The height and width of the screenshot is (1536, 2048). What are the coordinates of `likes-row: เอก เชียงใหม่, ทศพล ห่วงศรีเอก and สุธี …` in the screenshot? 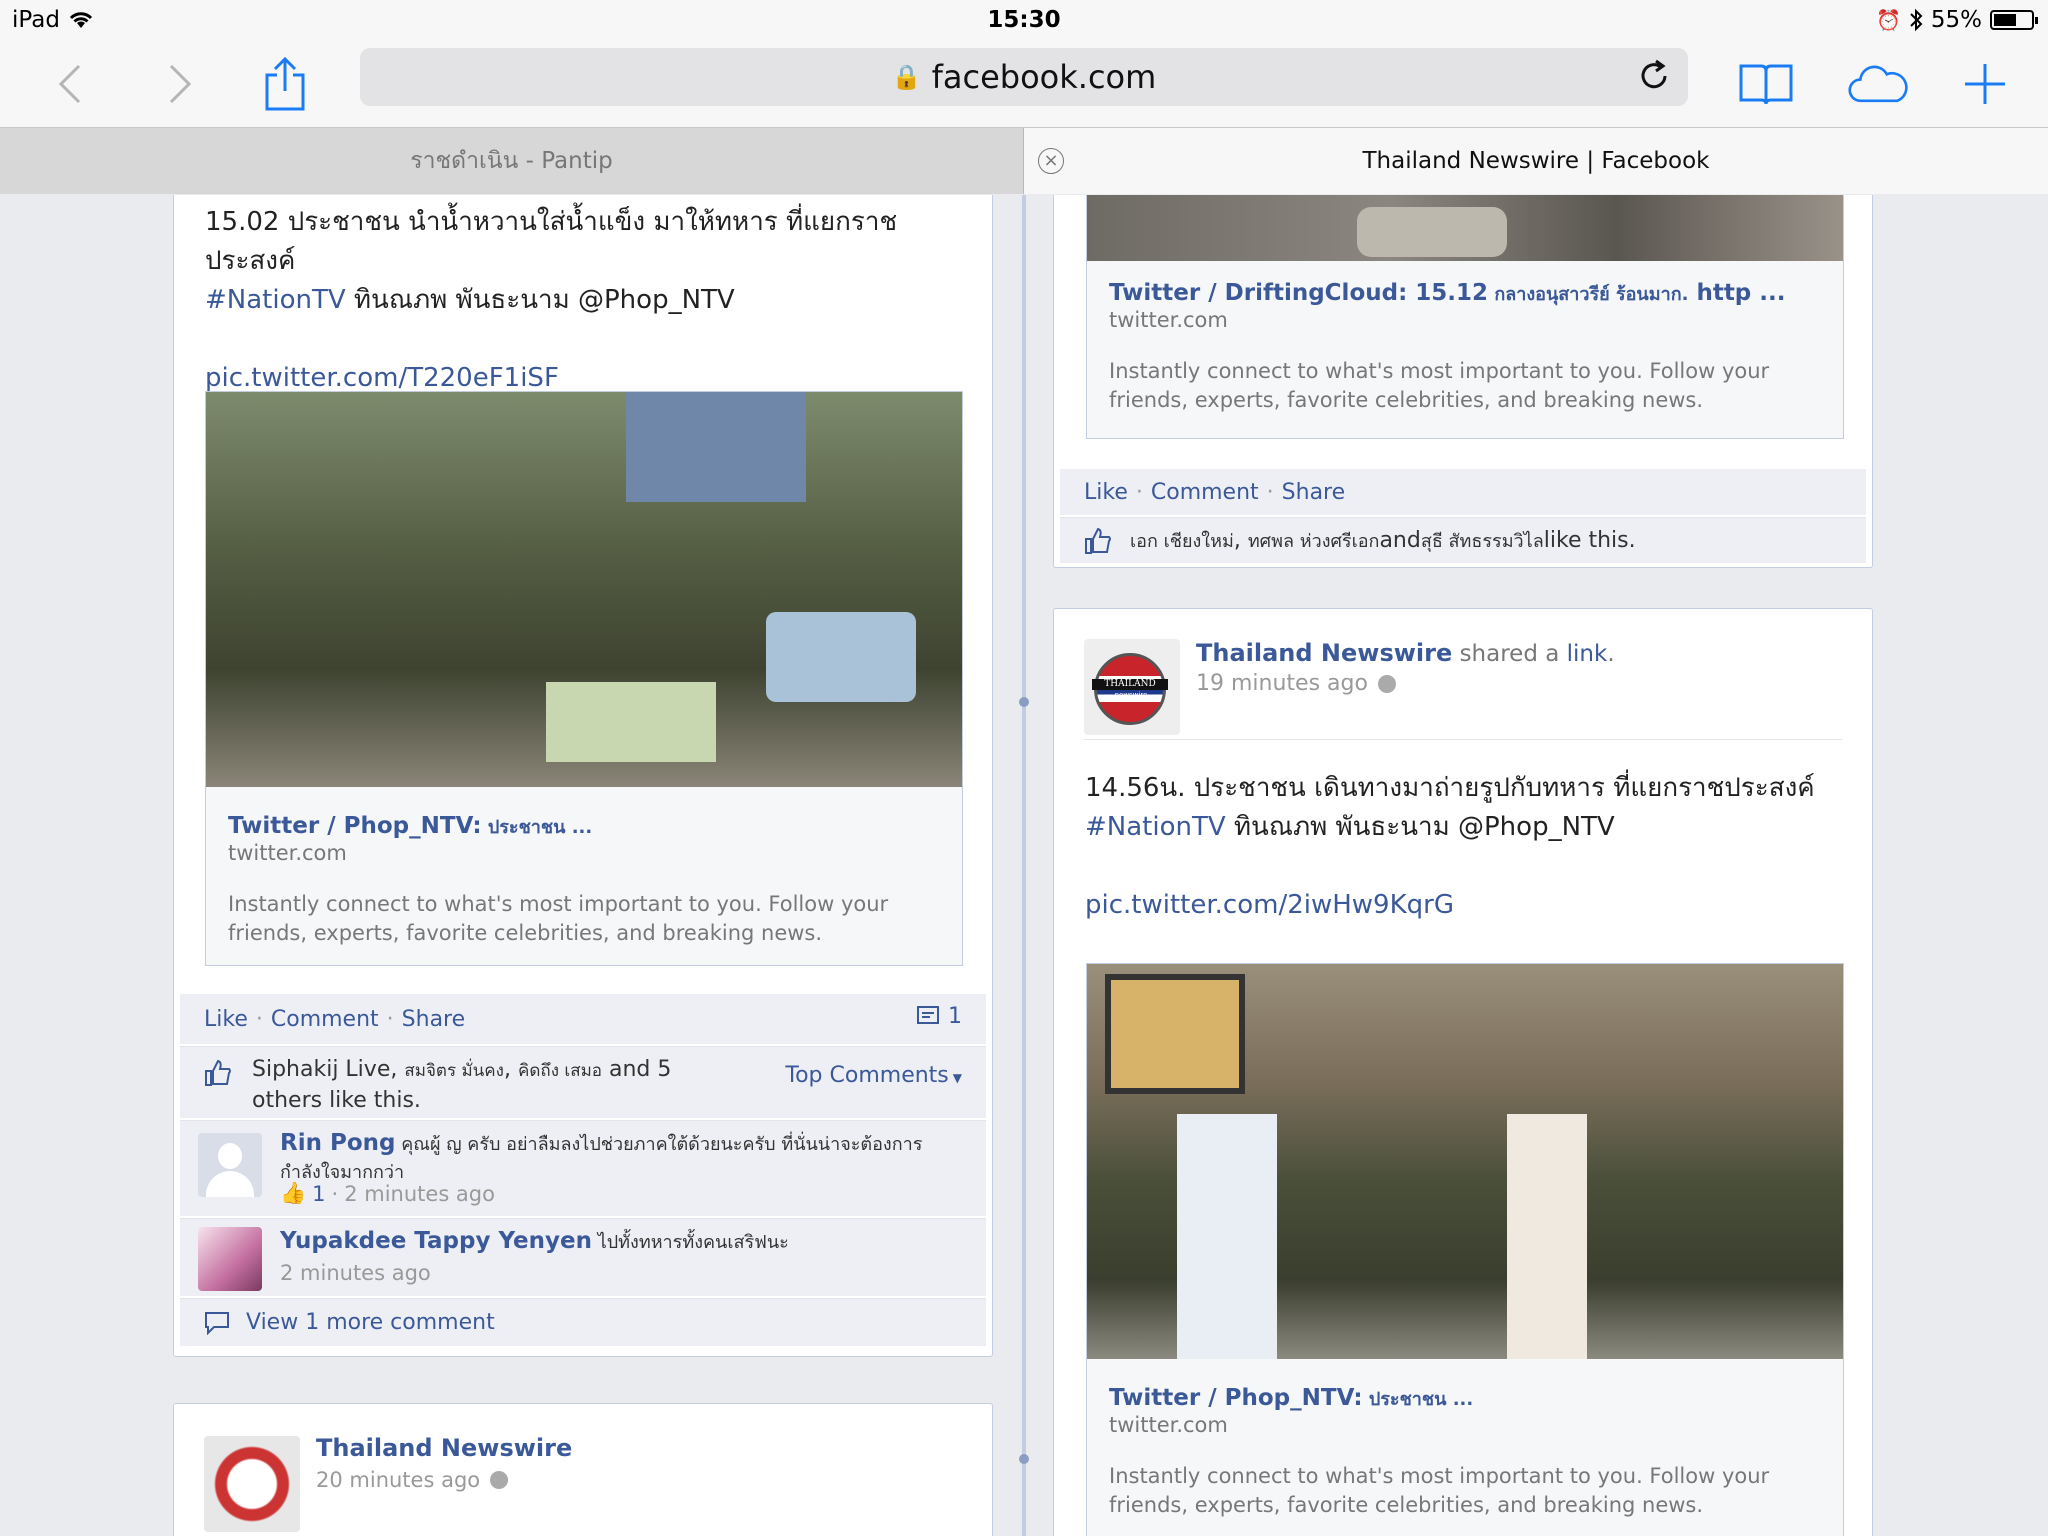 It's located at (1463, 540).